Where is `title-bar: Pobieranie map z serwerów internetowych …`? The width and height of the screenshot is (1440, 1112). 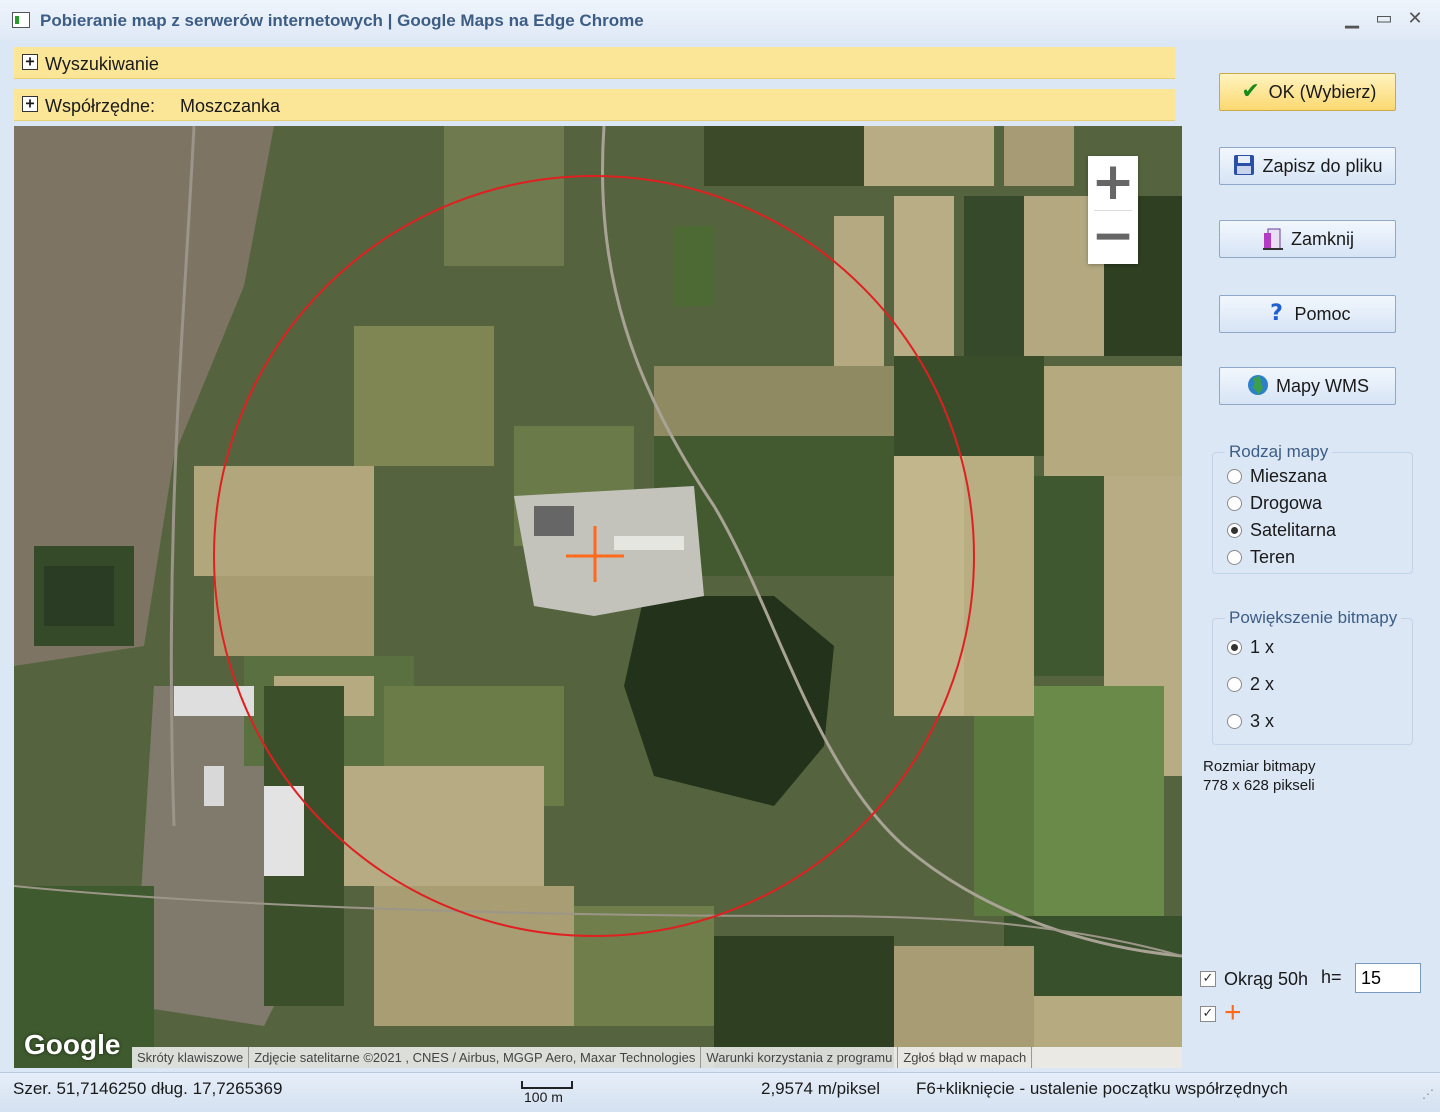
title-bar: Pobieranie map z serwerów internetowych … is located at coordinates (720, 20).